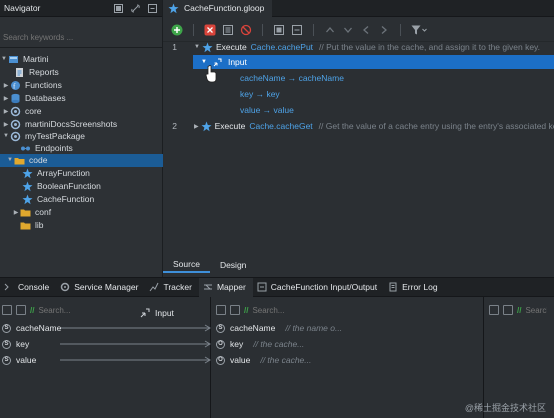  What do you see at coordinates (38, 160) in the screenshot?
I see `tree-item-label: code` at bounding box center [38, 160].